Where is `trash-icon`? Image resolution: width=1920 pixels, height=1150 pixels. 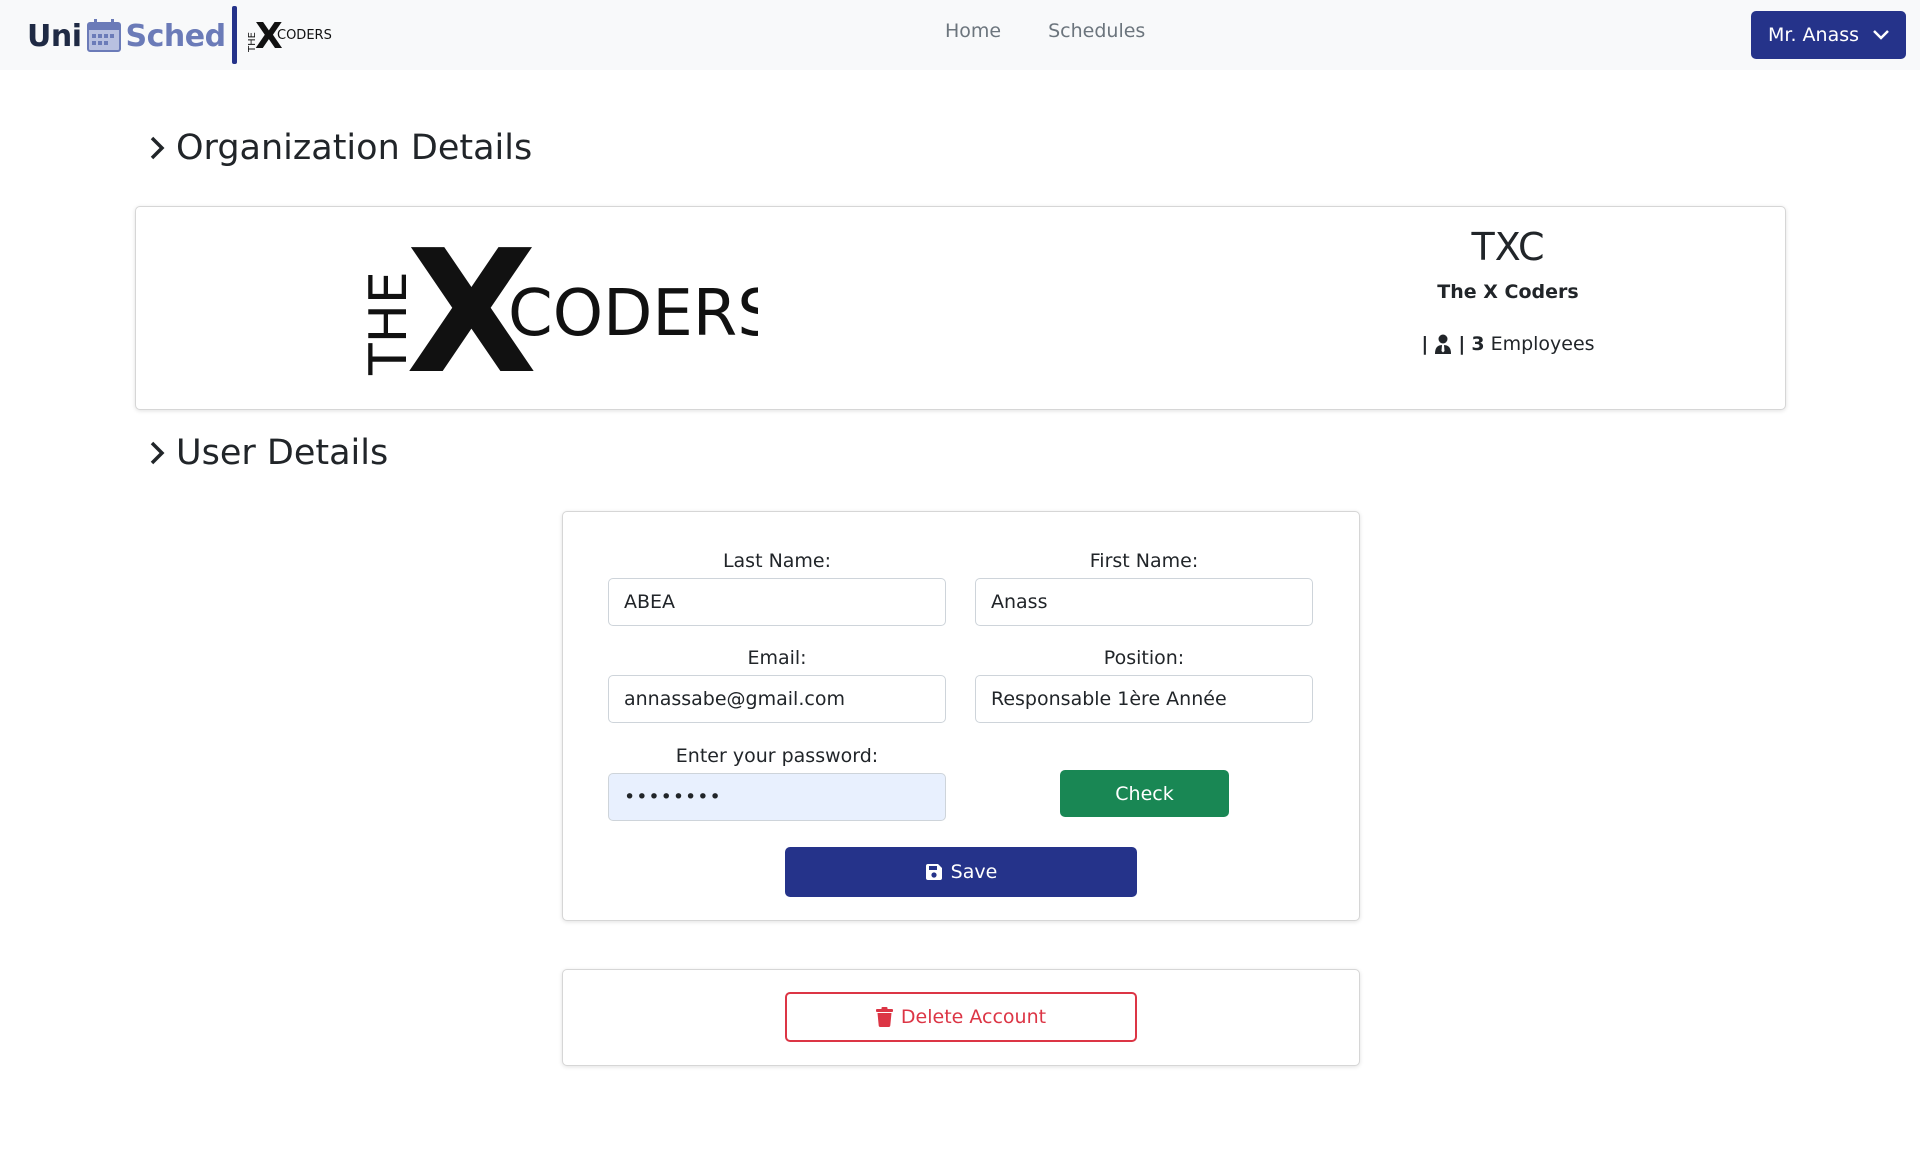
trash-icon is located at coordinates (884, 1017).